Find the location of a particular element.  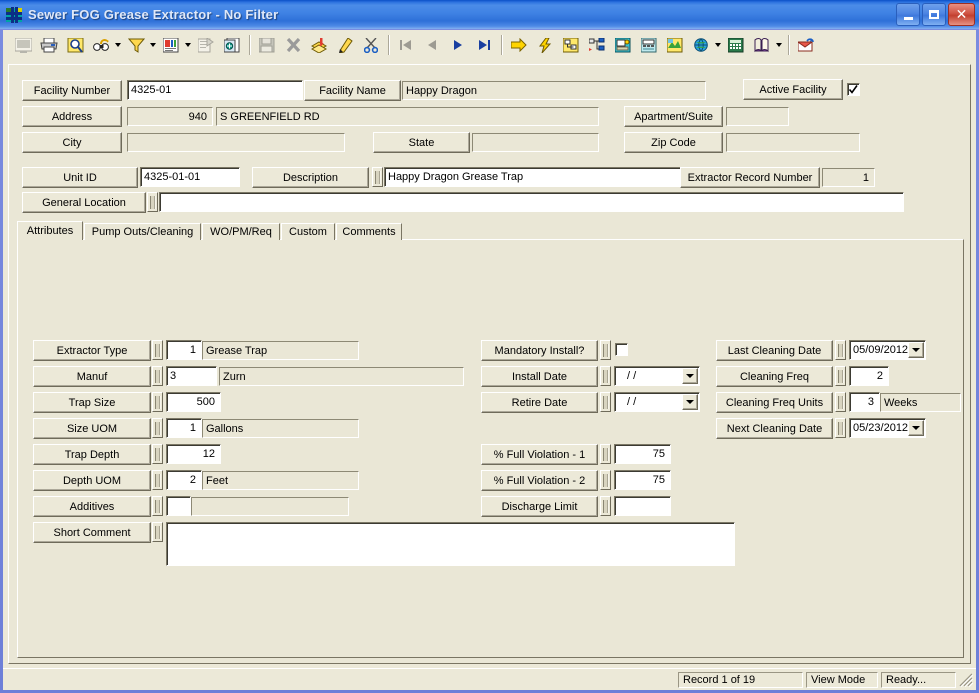

extractor-type-code: 1 is located at coordinates (184, 350).